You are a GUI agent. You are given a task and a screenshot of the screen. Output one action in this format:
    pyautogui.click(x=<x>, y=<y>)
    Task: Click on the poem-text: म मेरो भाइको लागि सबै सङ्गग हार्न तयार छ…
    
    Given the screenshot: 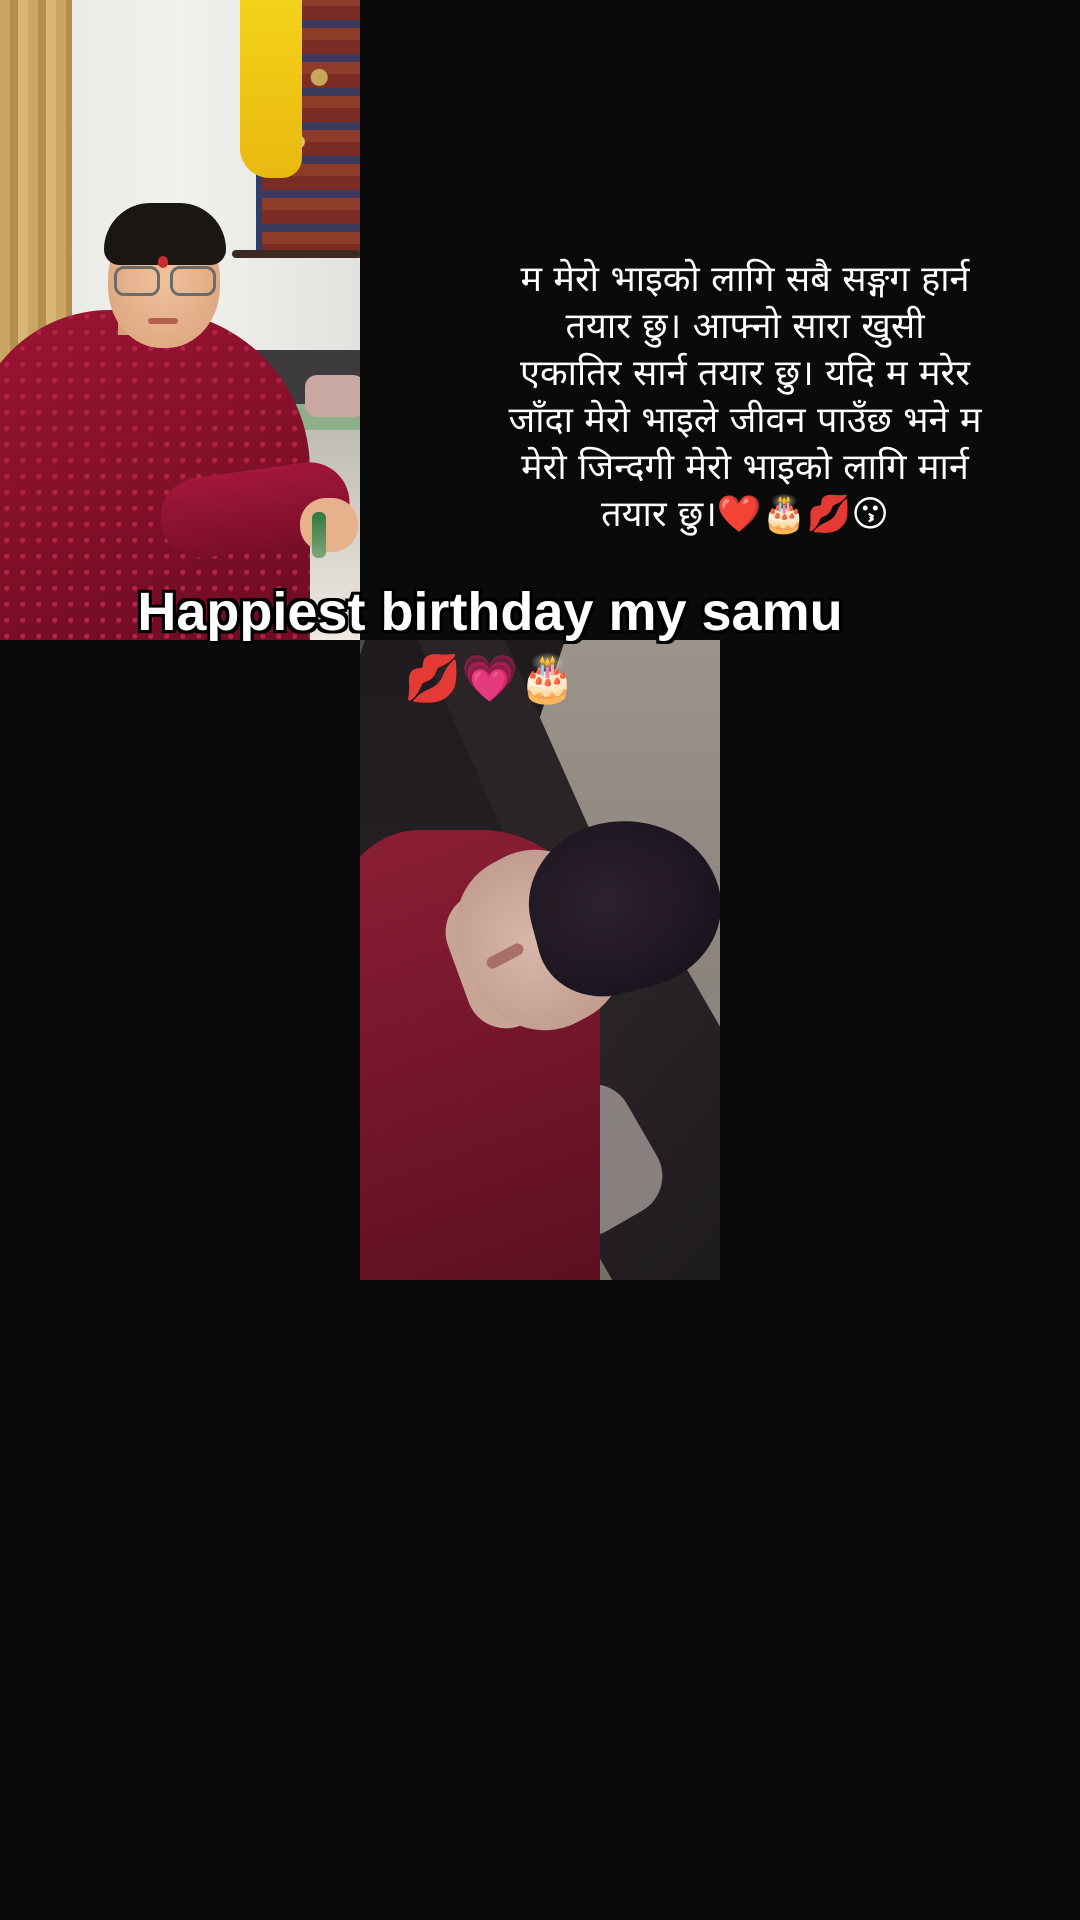 What is the action you would take?
    pyautogui.click(x=745, y=397)
    